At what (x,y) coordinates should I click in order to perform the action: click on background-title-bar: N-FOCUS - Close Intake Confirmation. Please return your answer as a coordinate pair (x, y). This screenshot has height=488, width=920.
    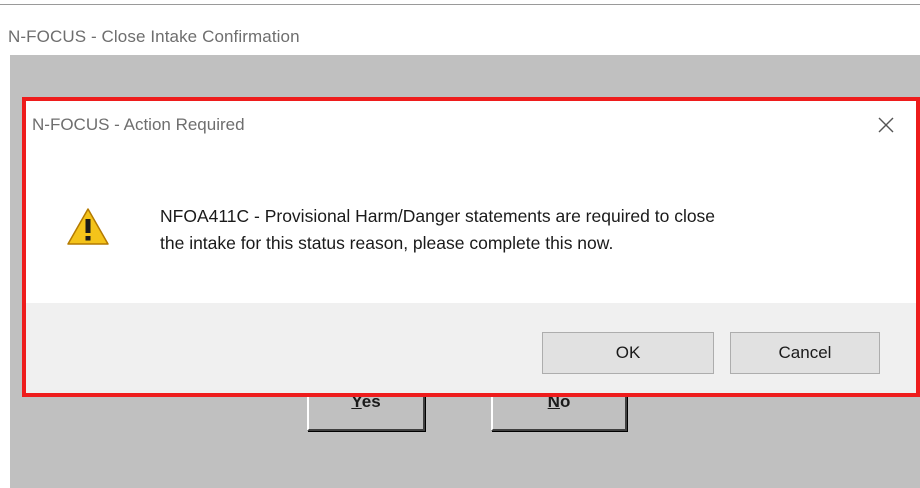
    Looking at the image, I should click on (460, 30).